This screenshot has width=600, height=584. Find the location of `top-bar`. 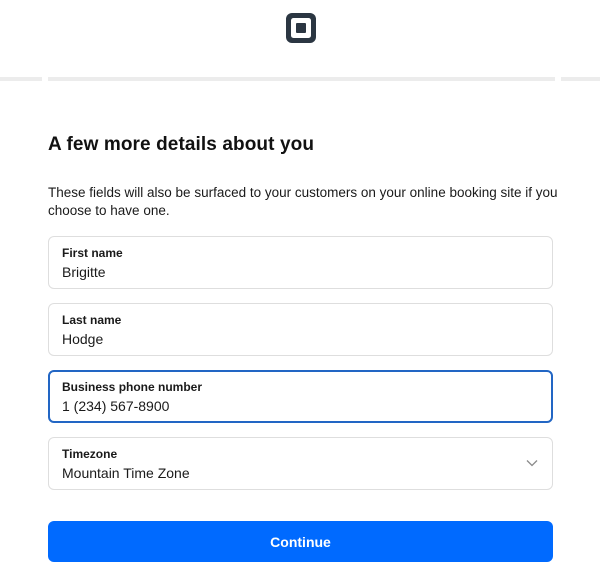

top-bar is located at coordinates (300, 40).